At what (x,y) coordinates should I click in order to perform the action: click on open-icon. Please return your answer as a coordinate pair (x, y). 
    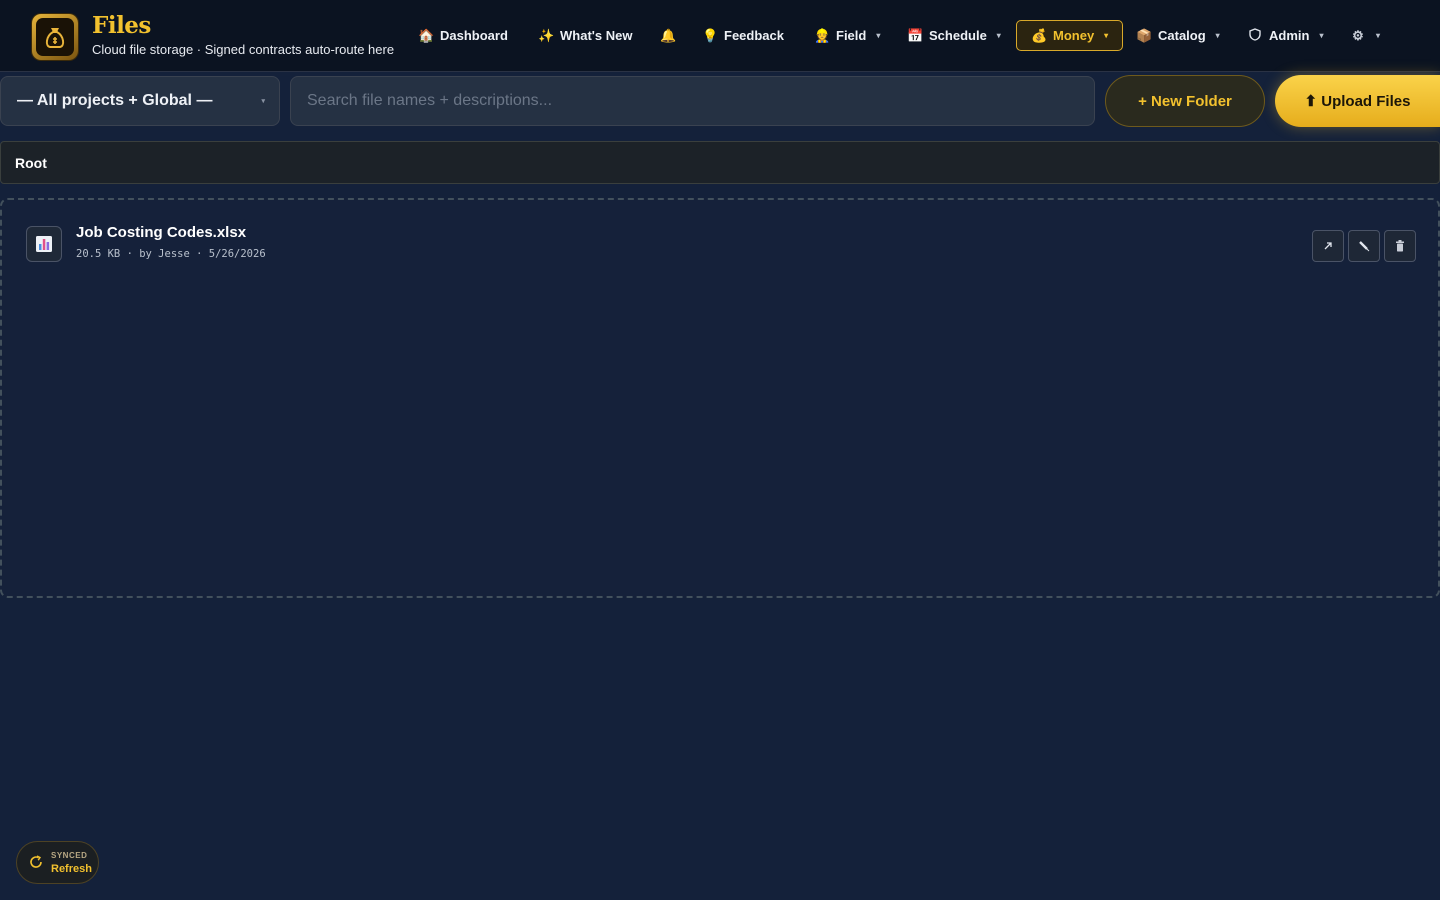
    Looking at the image, I should click on (1328, 246).